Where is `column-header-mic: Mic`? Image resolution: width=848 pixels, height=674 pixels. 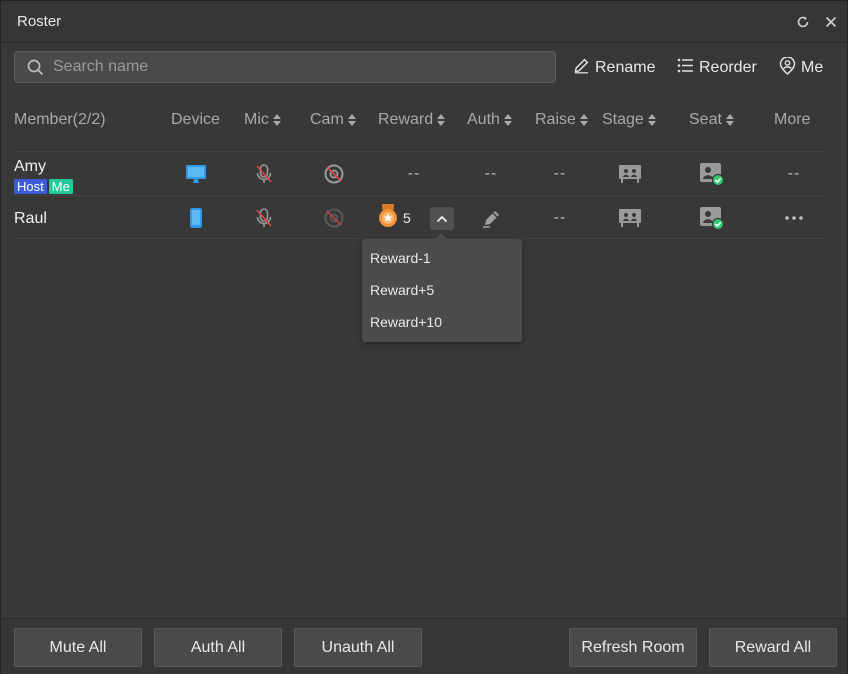
column-header-mic: Mic is located at coordinates (262, 120).